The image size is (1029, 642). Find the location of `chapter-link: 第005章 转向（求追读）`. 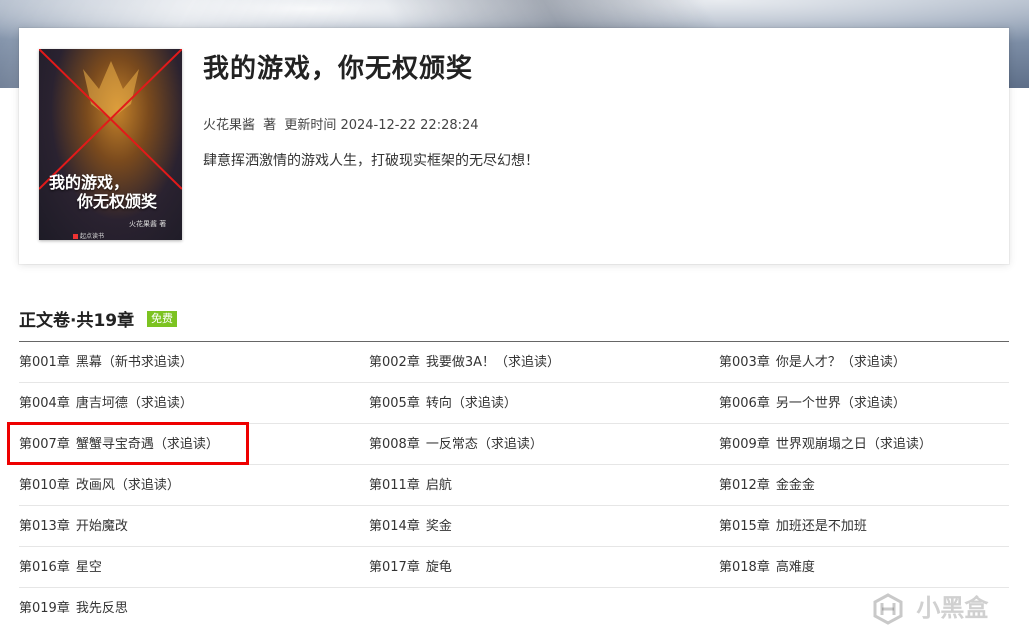

chapter-link: 第005章 转向（求追读） is located at coordinates (443, 403).